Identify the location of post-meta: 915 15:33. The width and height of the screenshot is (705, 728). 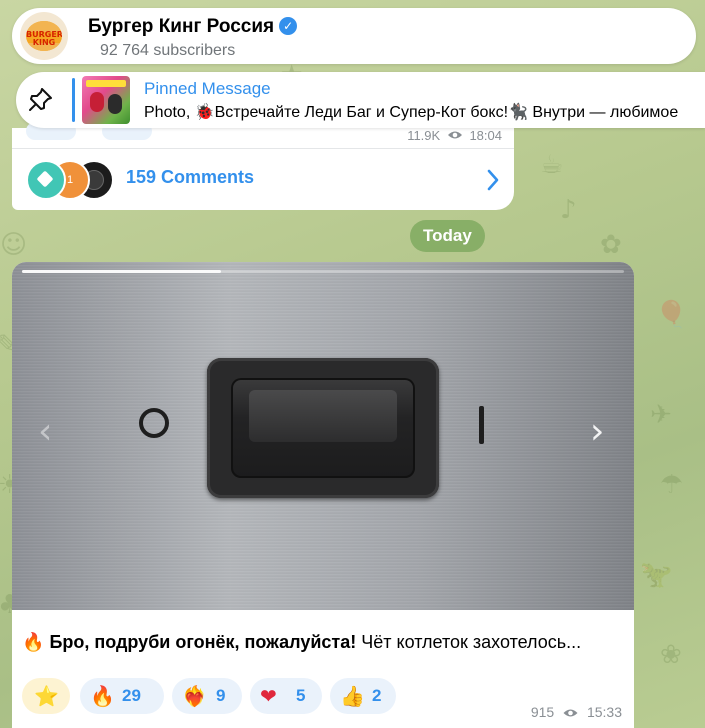
(576, 712).